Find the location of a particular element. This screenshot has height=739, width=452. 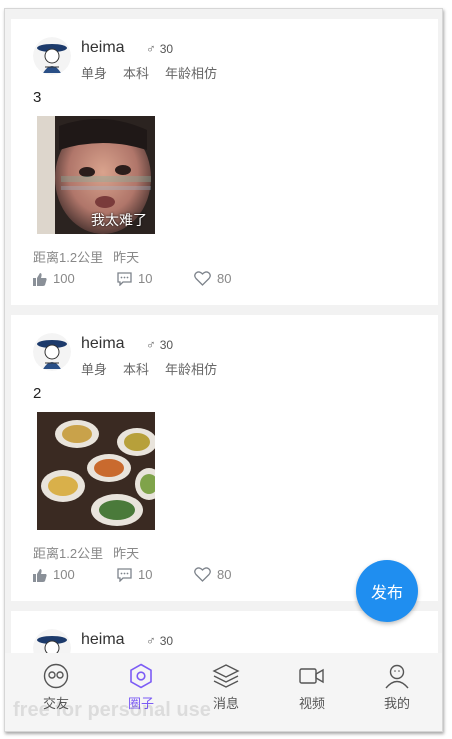

watermark: free for personal use is located at coordinates (112, 710).